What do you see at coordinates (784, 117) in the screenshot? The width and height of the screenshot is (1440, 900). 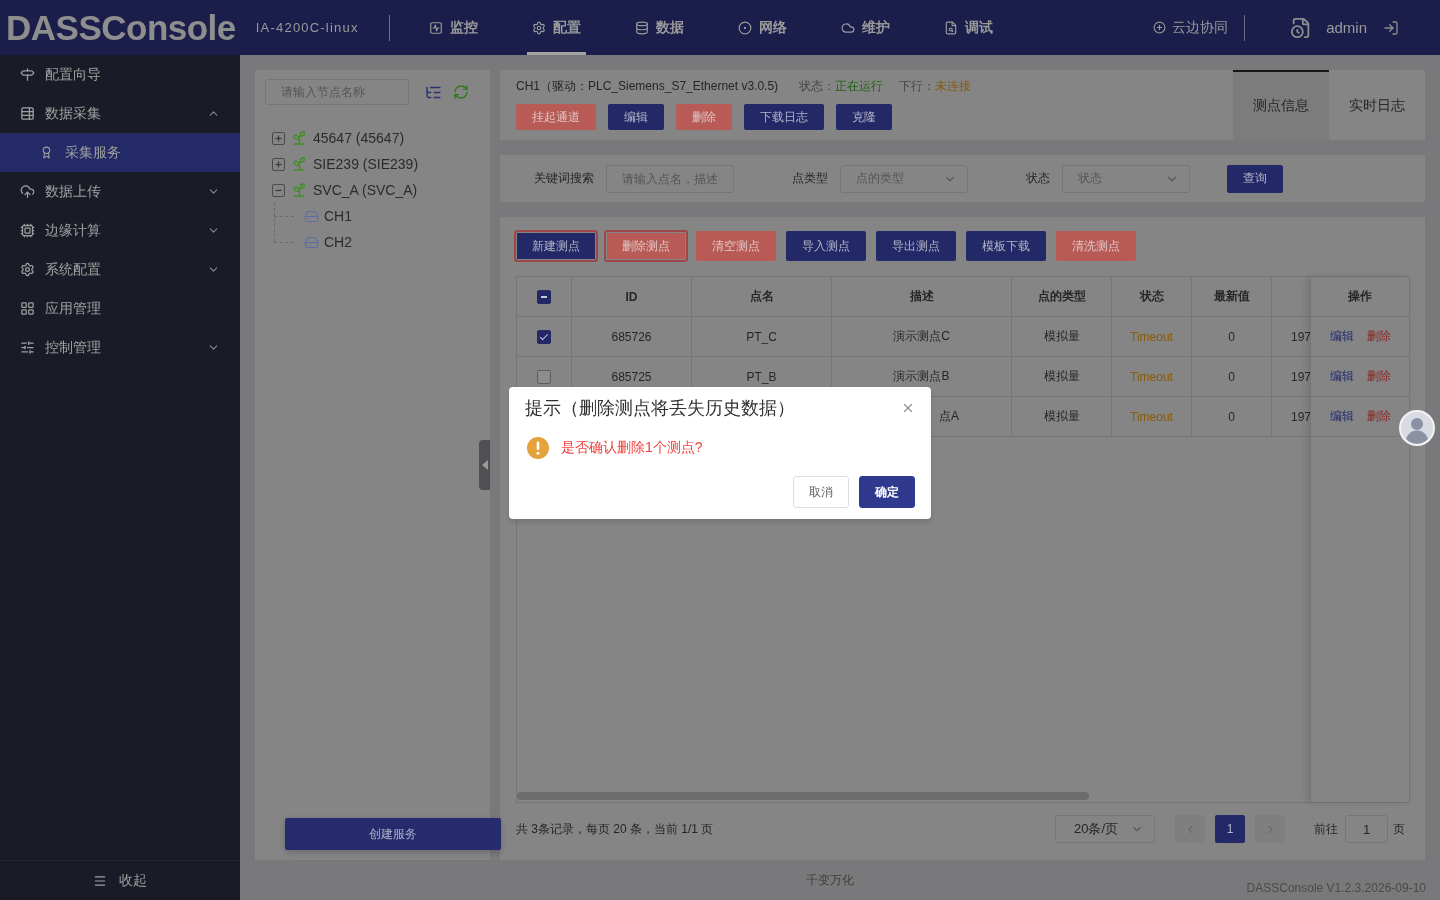 I see `channel-button: 下载日志` at bounding box center [784, 117].